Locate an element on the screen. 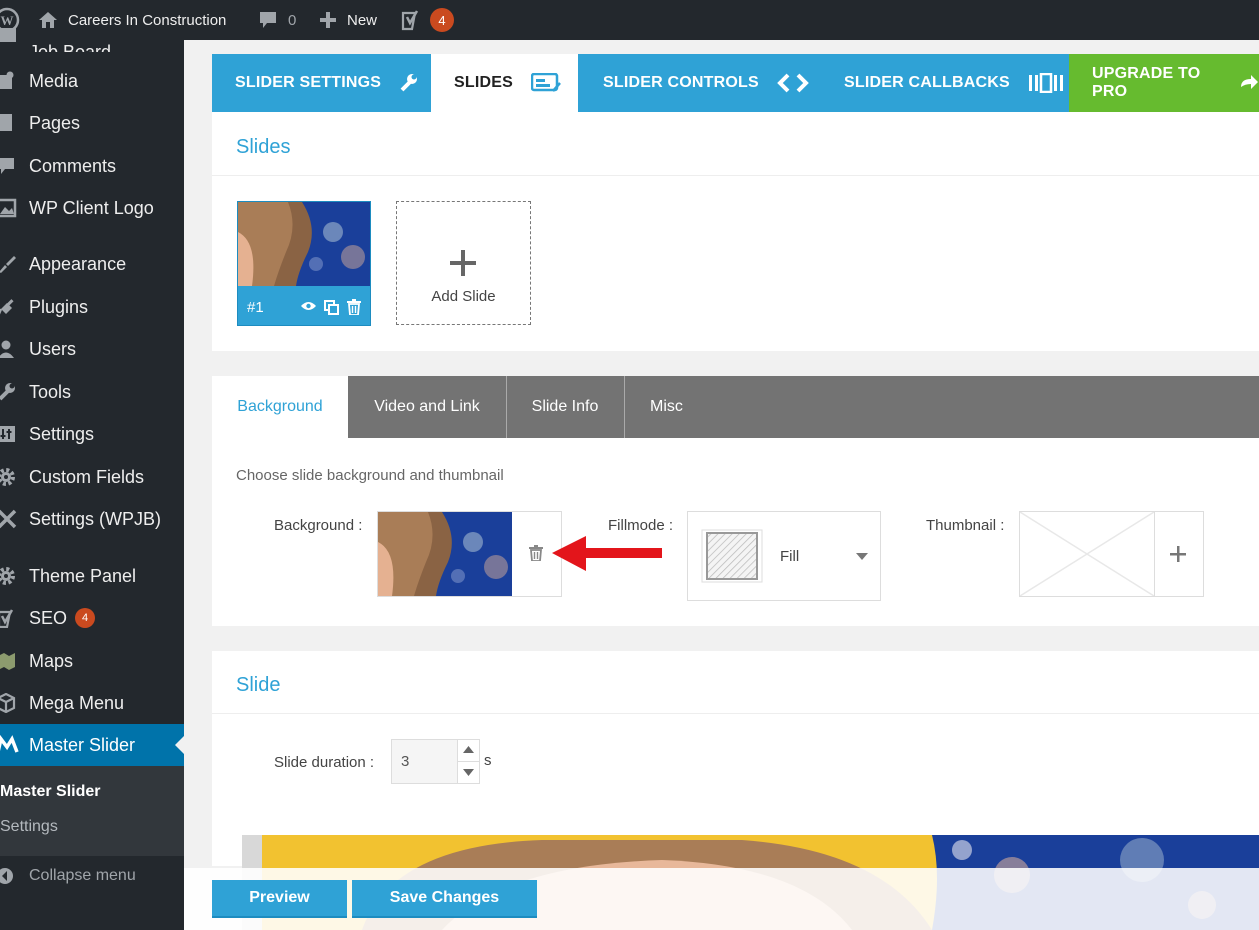 The width and height of the screenshot is (1259, 930). briefcase-icon is located at coordinates (8, 38).